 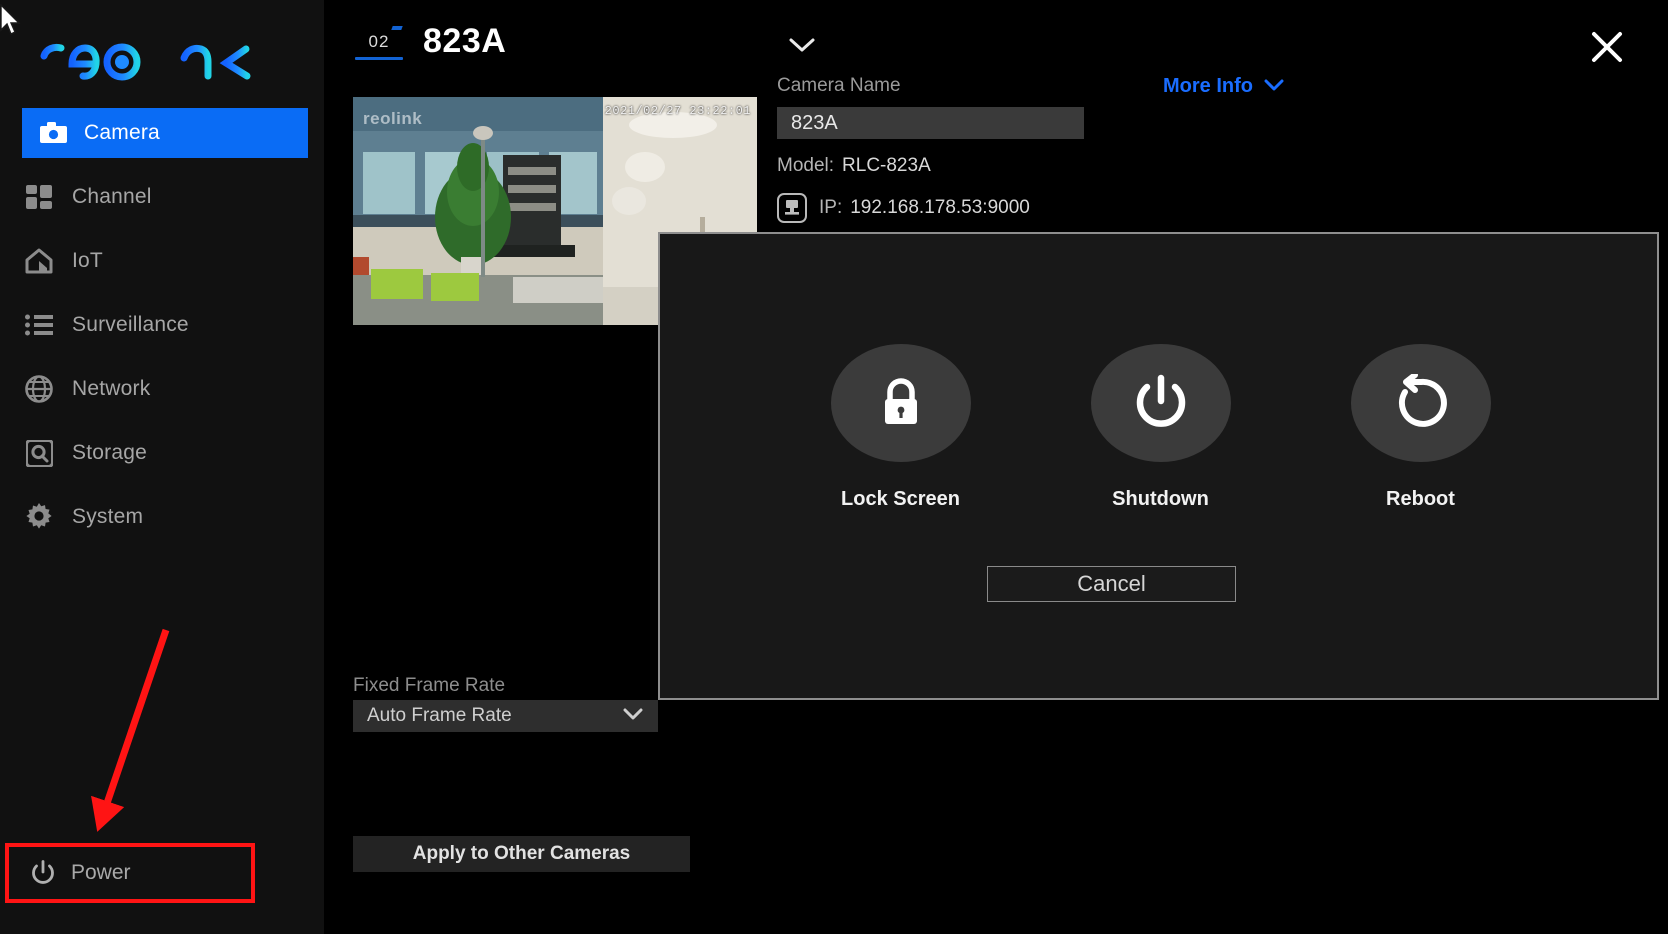 I want to click on fixed-frame-rate-select: Auto Frame Rate, so click(x=505, y=716).